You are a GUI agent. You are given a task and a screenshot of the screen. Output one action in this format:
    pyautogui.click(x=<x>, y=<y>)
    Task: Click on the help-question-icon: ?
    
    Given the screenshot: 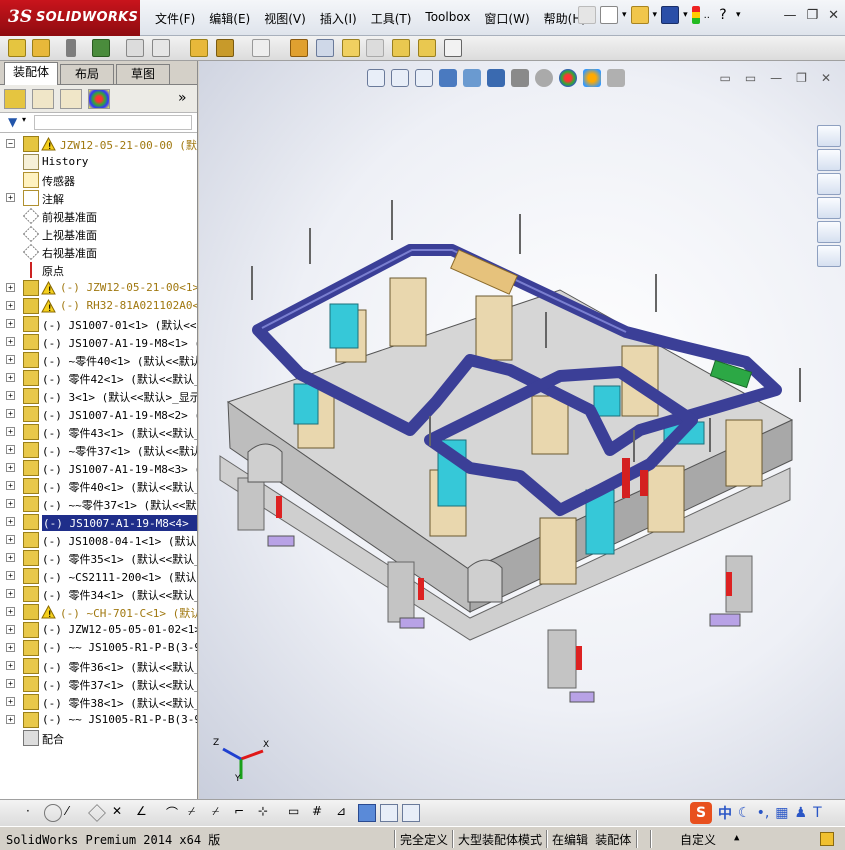 What is the action you would take?
    pyautogui.click(x=723, y=15)
    